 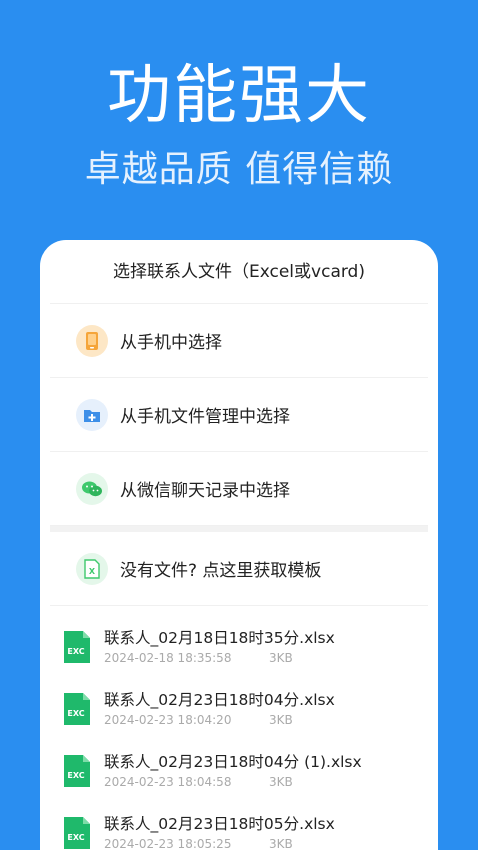 I want to click on file-date: 2024-02-23 18:04:58, so click(x=168, y=782).